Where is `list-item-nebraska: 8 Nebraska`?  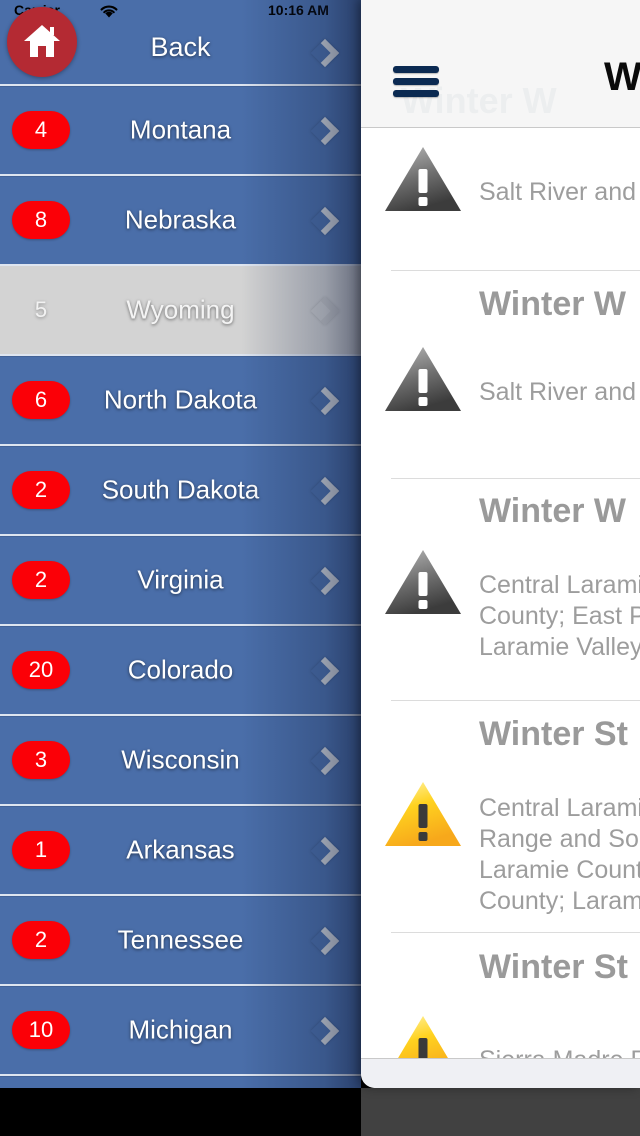
list-item-nebraska: 8 Nebraska is located at coordinates (180, 220).